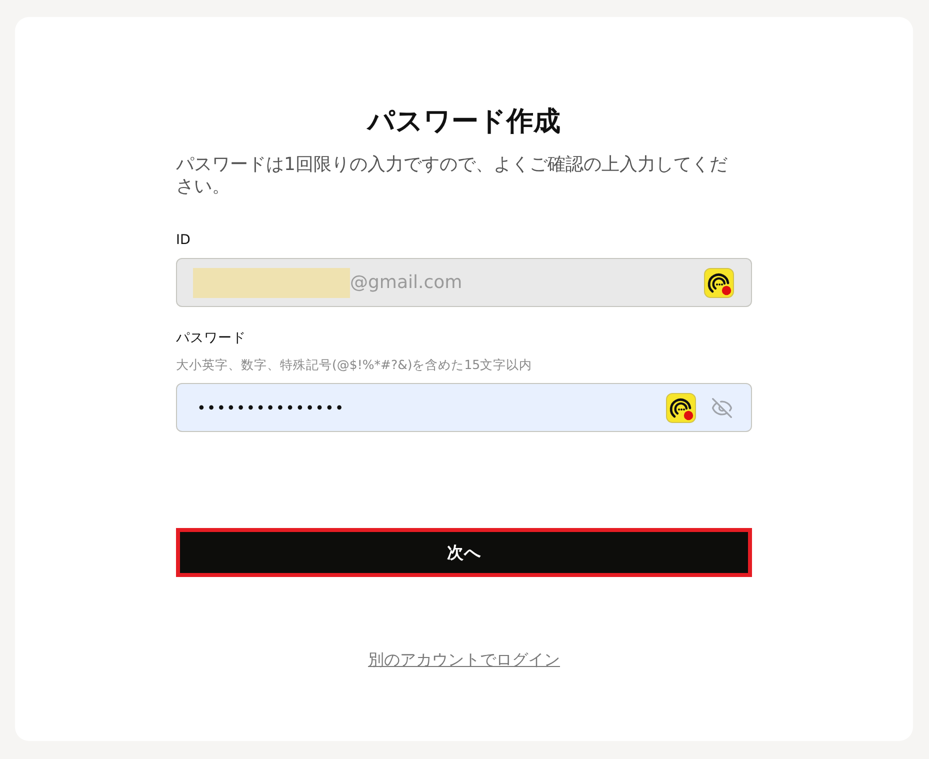 The image size is (929, 759). I want to click on field-hint: 大小英字、数字、特殊記号(@$!%*#?&)を含めた15文字以内, so click(354, 365).